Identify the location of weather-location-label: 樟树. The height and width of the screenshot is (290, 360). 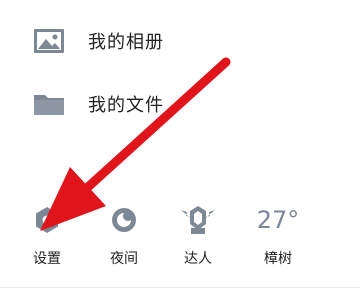
(278, 259).